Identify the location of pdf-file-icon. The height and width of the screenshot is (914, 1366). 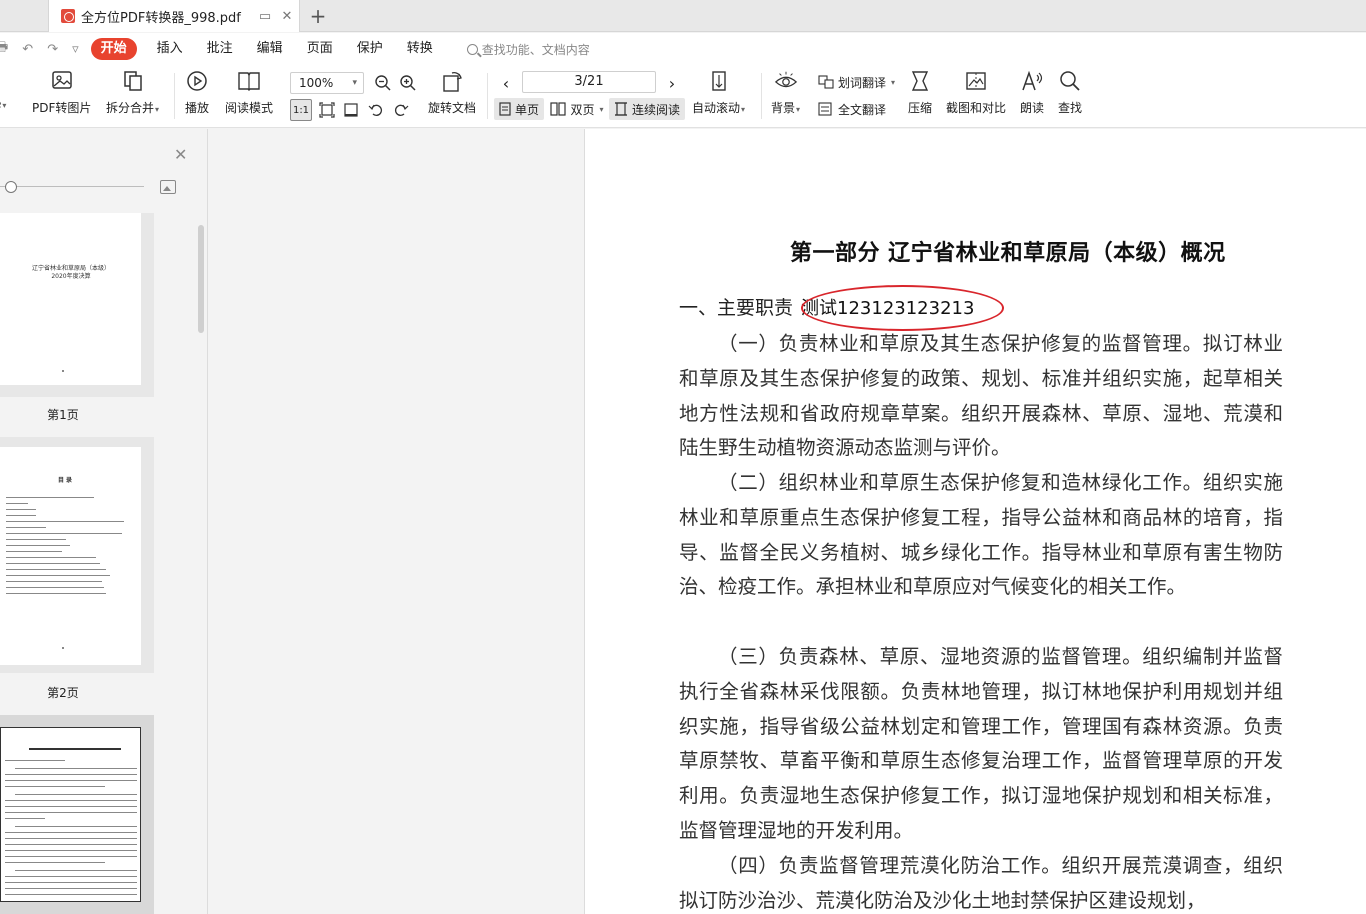
(68, 16).